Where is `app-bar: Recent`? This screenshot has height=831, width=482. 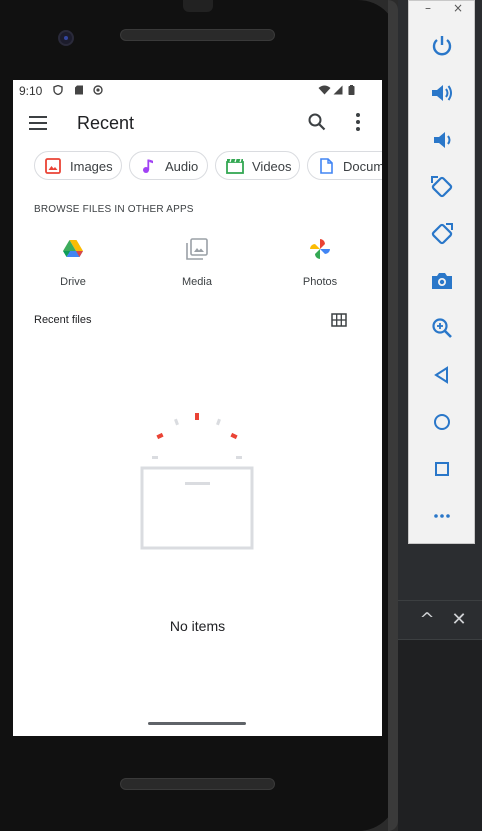
app-bar: Recent is located at coordinates (197, 124).